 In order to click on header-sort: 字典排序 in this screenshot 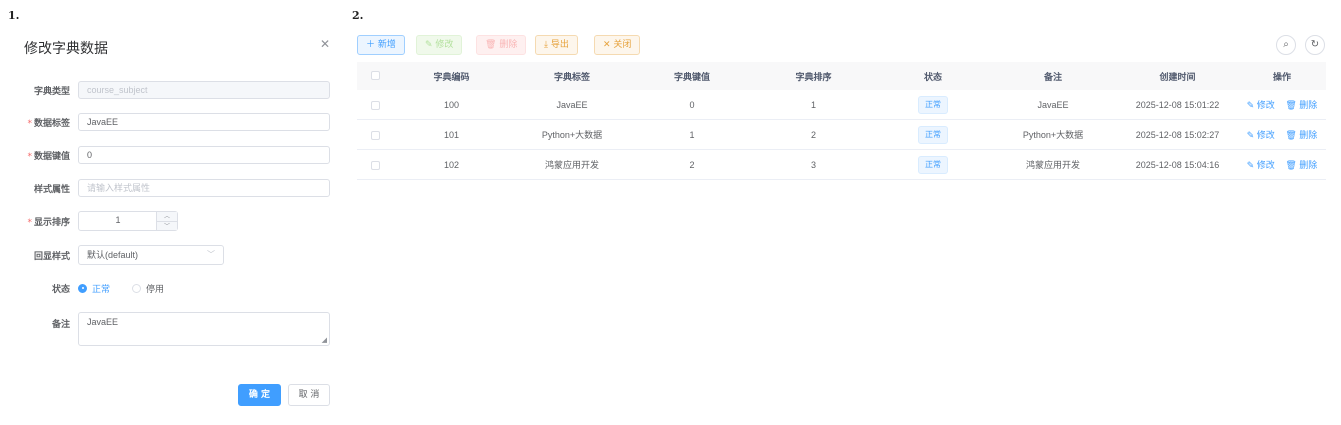, I will do `click(813, 76)`.